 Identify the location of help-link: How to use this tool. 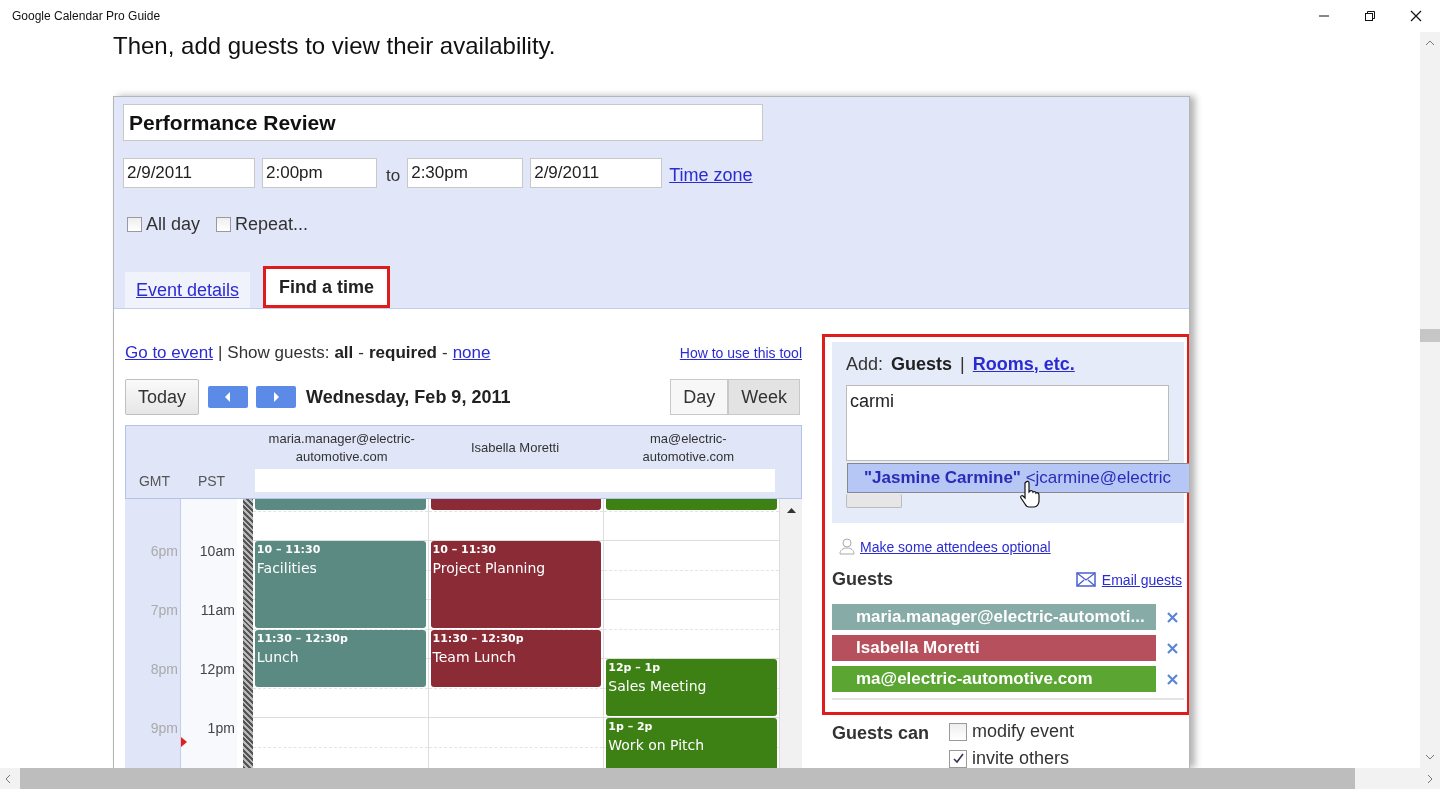
(740, 353).